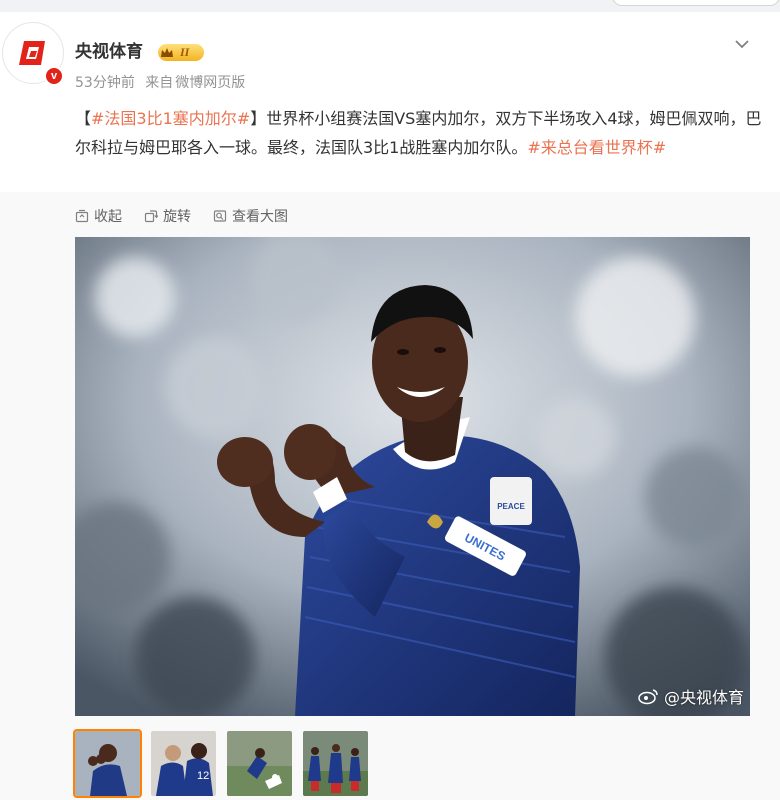 Image resolution: width=780 pixels, height=800 pixels. I want to click on photo-watermark: @央视体育, so click(691, 696).